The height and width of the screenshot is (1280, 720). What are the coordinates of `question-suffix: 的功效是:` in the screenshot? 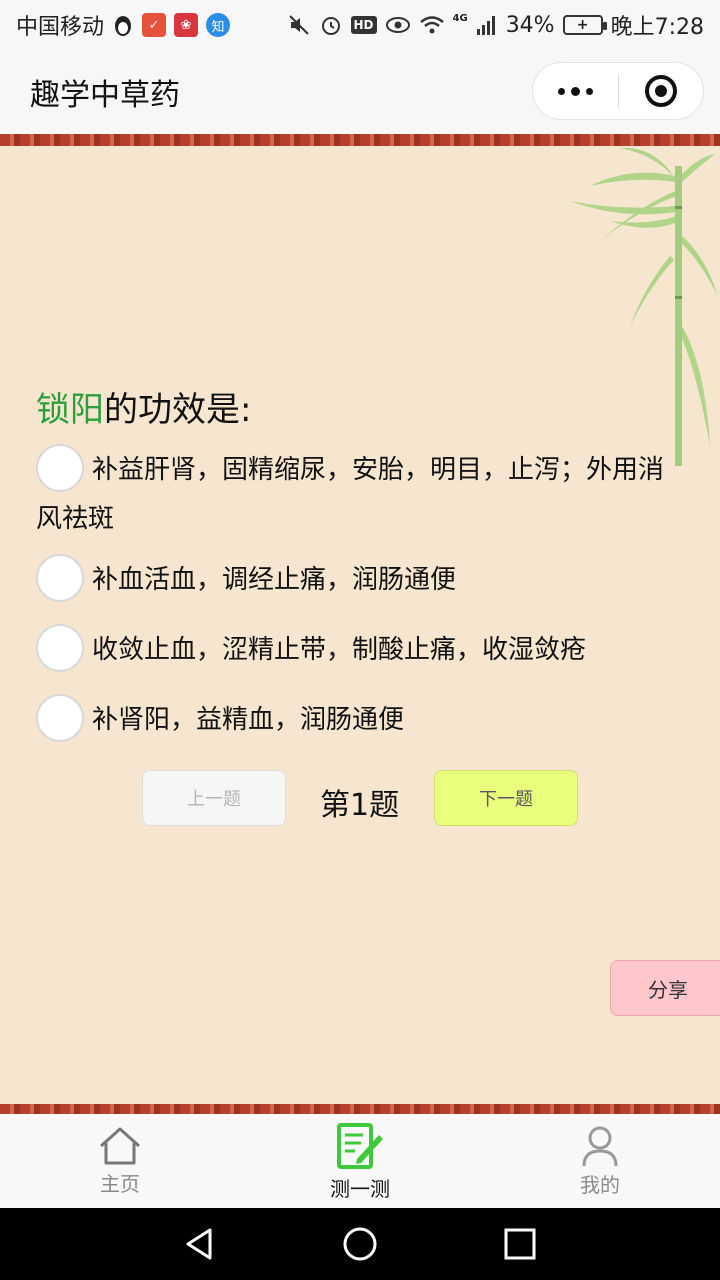 It's located at (178, 410).